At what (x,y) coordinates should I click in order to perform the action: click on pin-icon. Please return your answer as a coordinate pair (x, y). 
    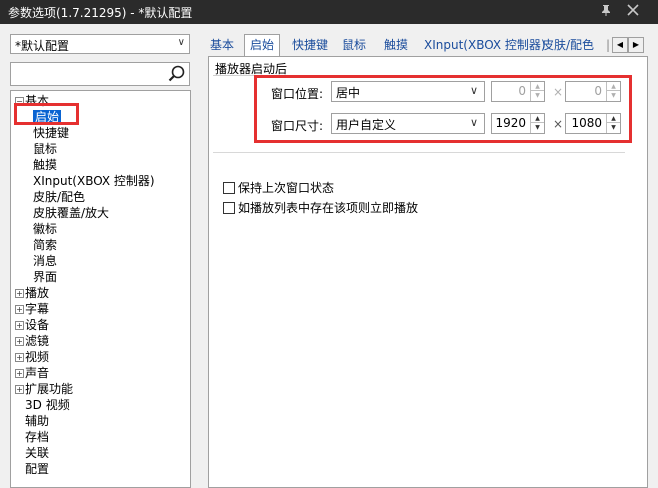
    Looking at the image, I should click on (606, 11).